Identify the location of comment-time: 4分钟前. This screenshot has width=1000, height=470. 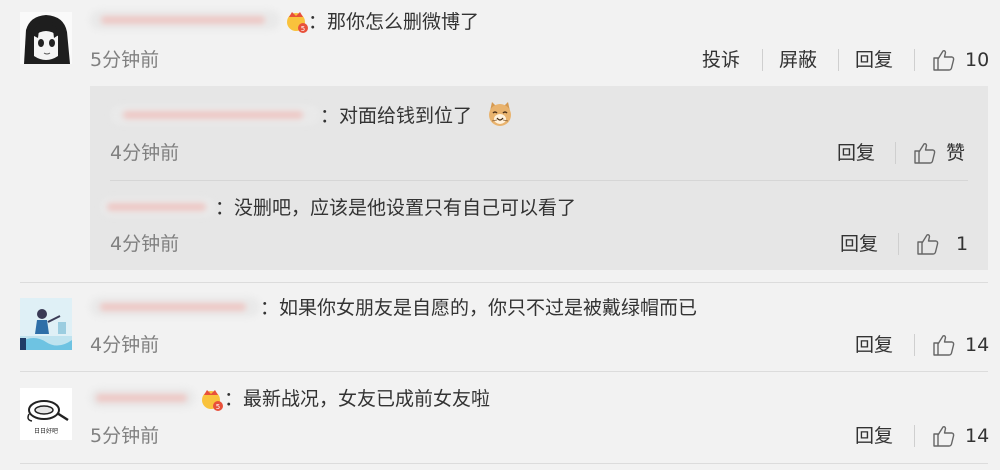
(125, 345).